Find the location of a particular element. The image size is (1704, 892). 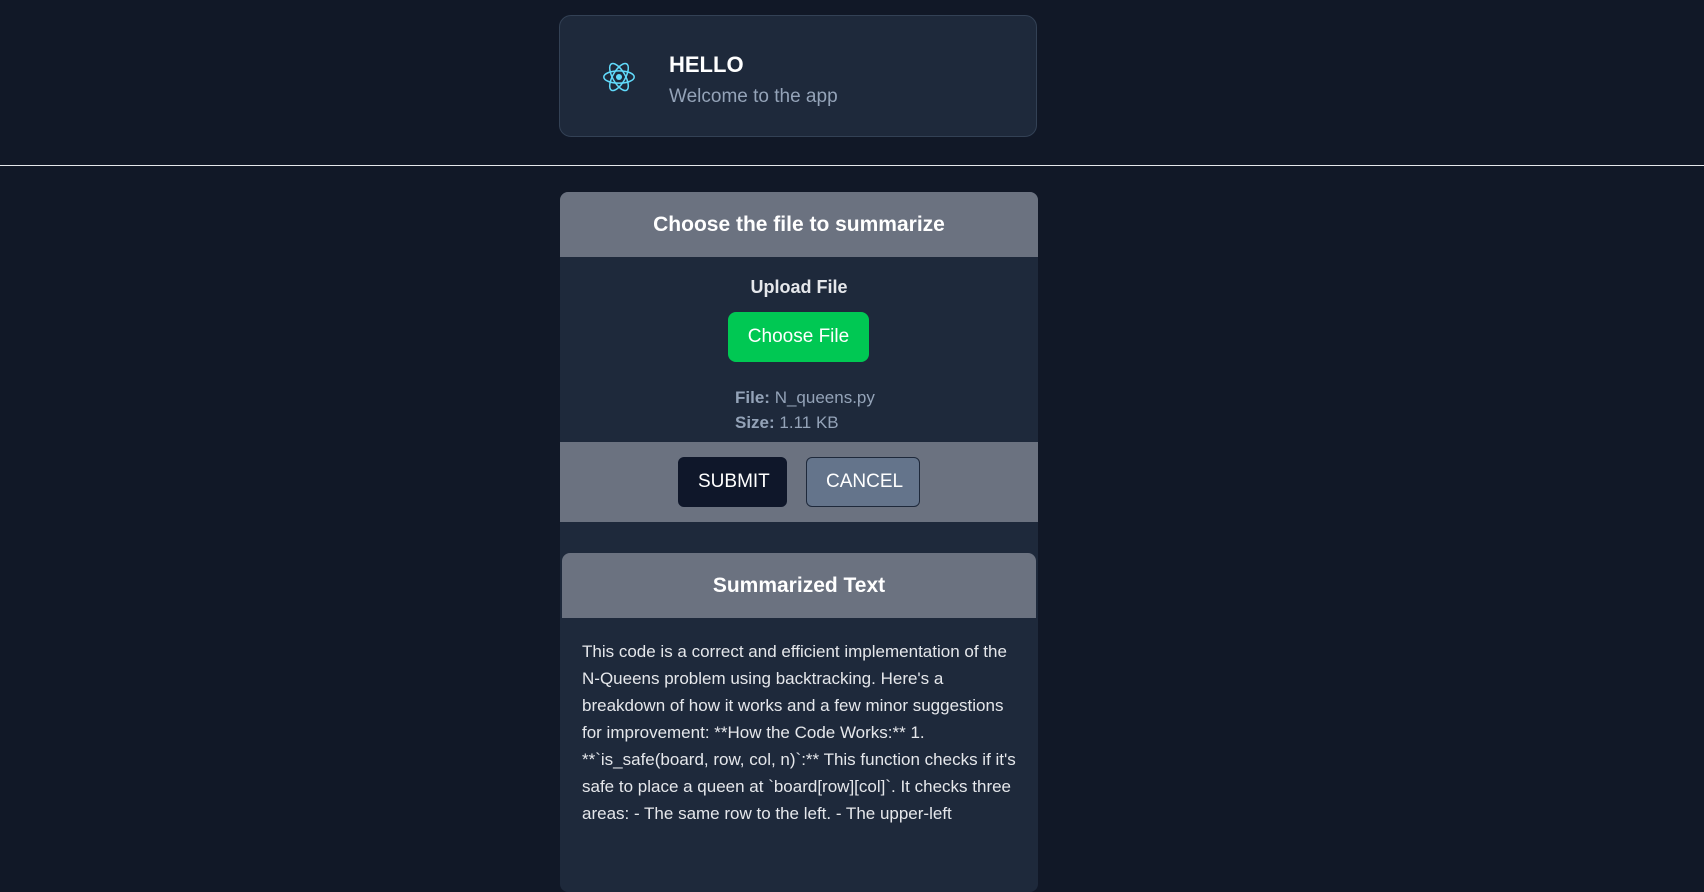

upload-card-title: Choose the file to summarize is located at coordinates (799, 224).